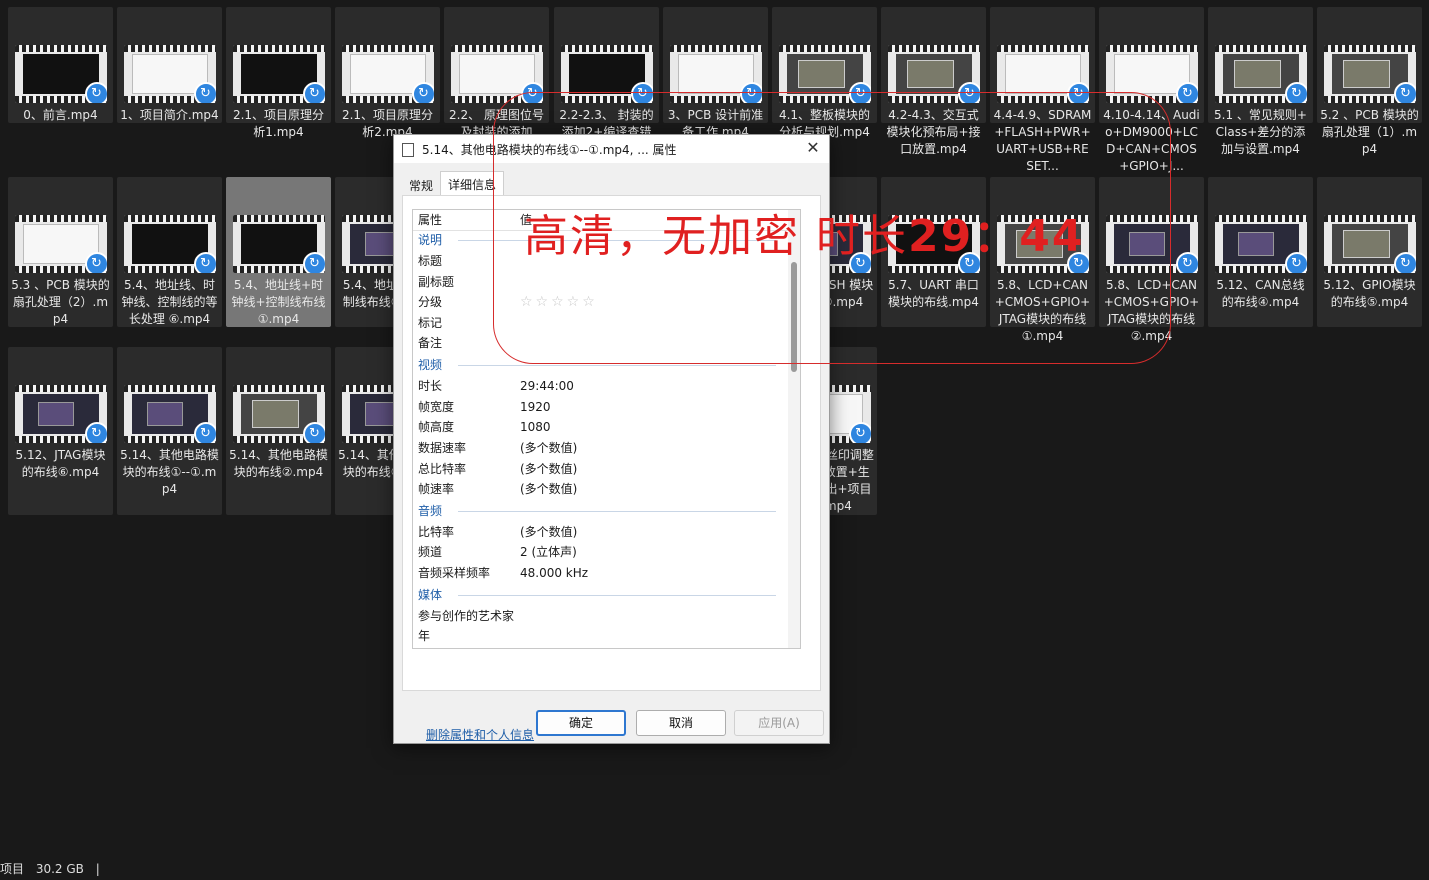 This screenshot has height=880, width=1429. I want to click on file-tile: ↻ 5.14、其他电路模块的布线②.mp4, so click(278, 431).